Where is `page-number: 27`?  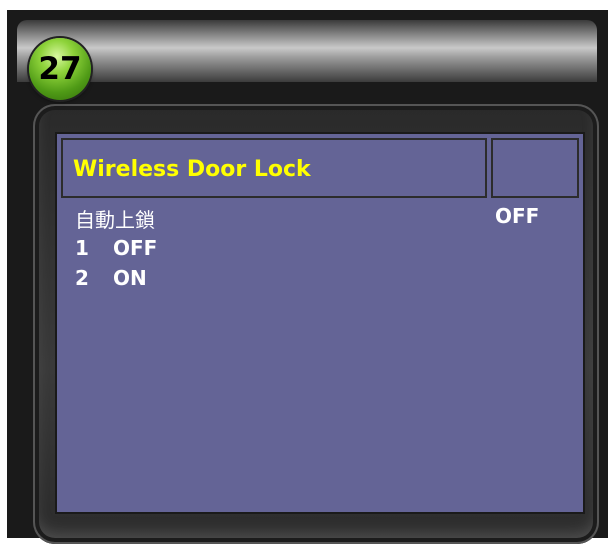
page-number: 27 is located at coordinates (60, 69).